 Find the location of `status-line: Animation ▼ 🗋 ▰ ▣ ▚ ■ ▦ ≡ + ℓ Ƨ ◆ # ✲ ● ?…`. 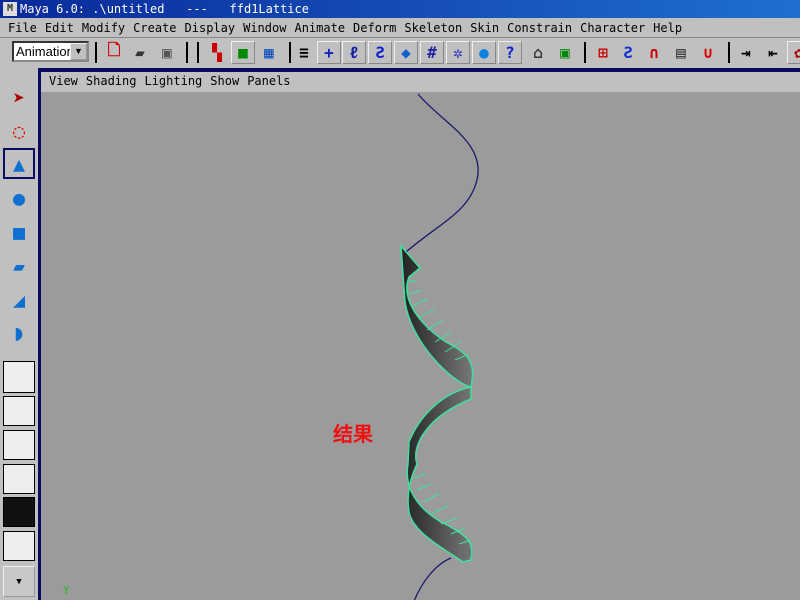

status-line: Animation ▼ 🗋 ▰ ▣ ▚ ■ ▦ ≡ + ℓ Ƨ ◆ # ✲ ● ?… is located at coordinates (400, 52).